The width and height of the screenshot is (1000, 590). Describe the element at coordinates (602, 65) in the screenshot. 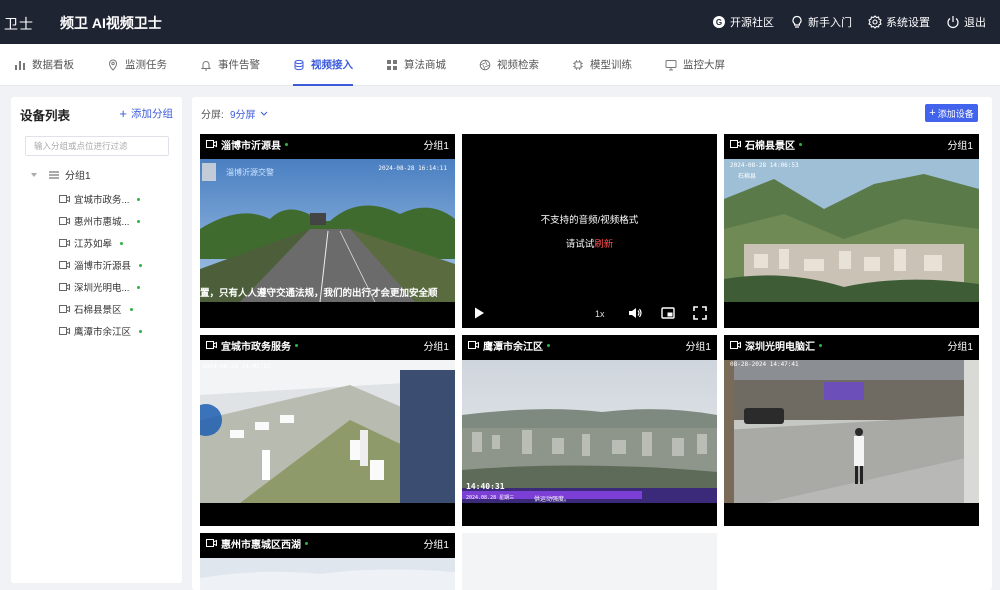

I see `tab-model-training: 模型训练` at that location.